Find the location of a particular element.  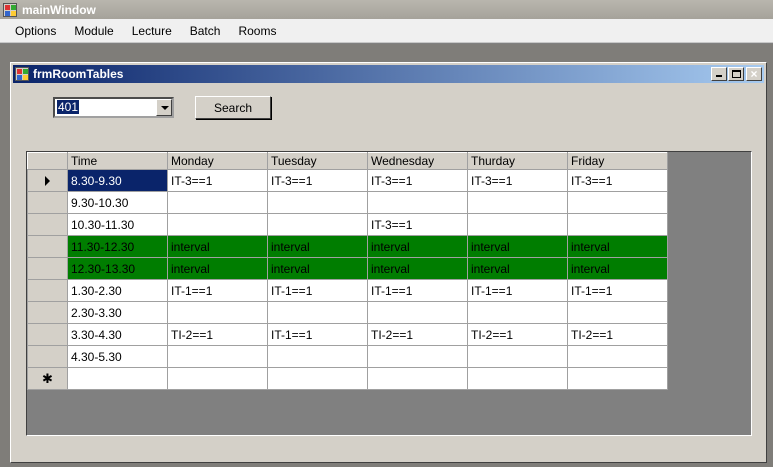

dropdown-arrow-icon is located at coordinates (164, 107).